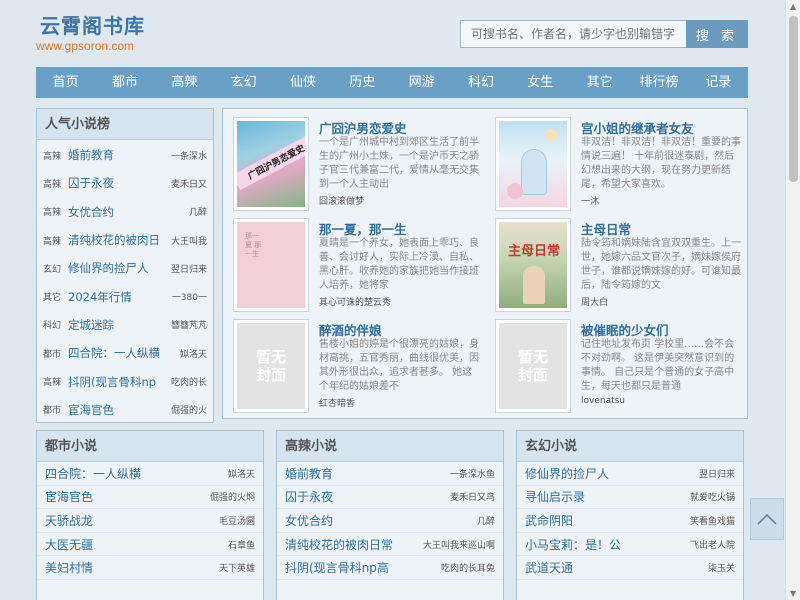  Describe the element at coordinates (390, 521) in the screenshot. I see `list-item: 女优合约 几醉` at that location.